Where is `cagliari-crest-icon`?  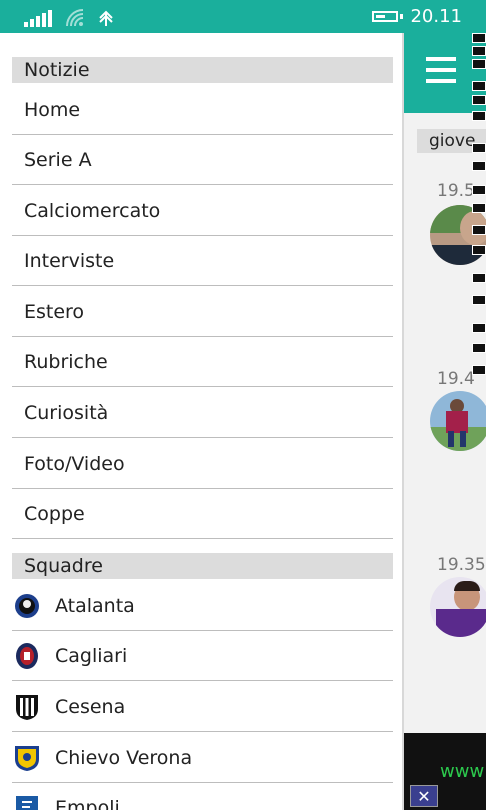 cagliari-crest-icon is located at coordinates (27, 656).